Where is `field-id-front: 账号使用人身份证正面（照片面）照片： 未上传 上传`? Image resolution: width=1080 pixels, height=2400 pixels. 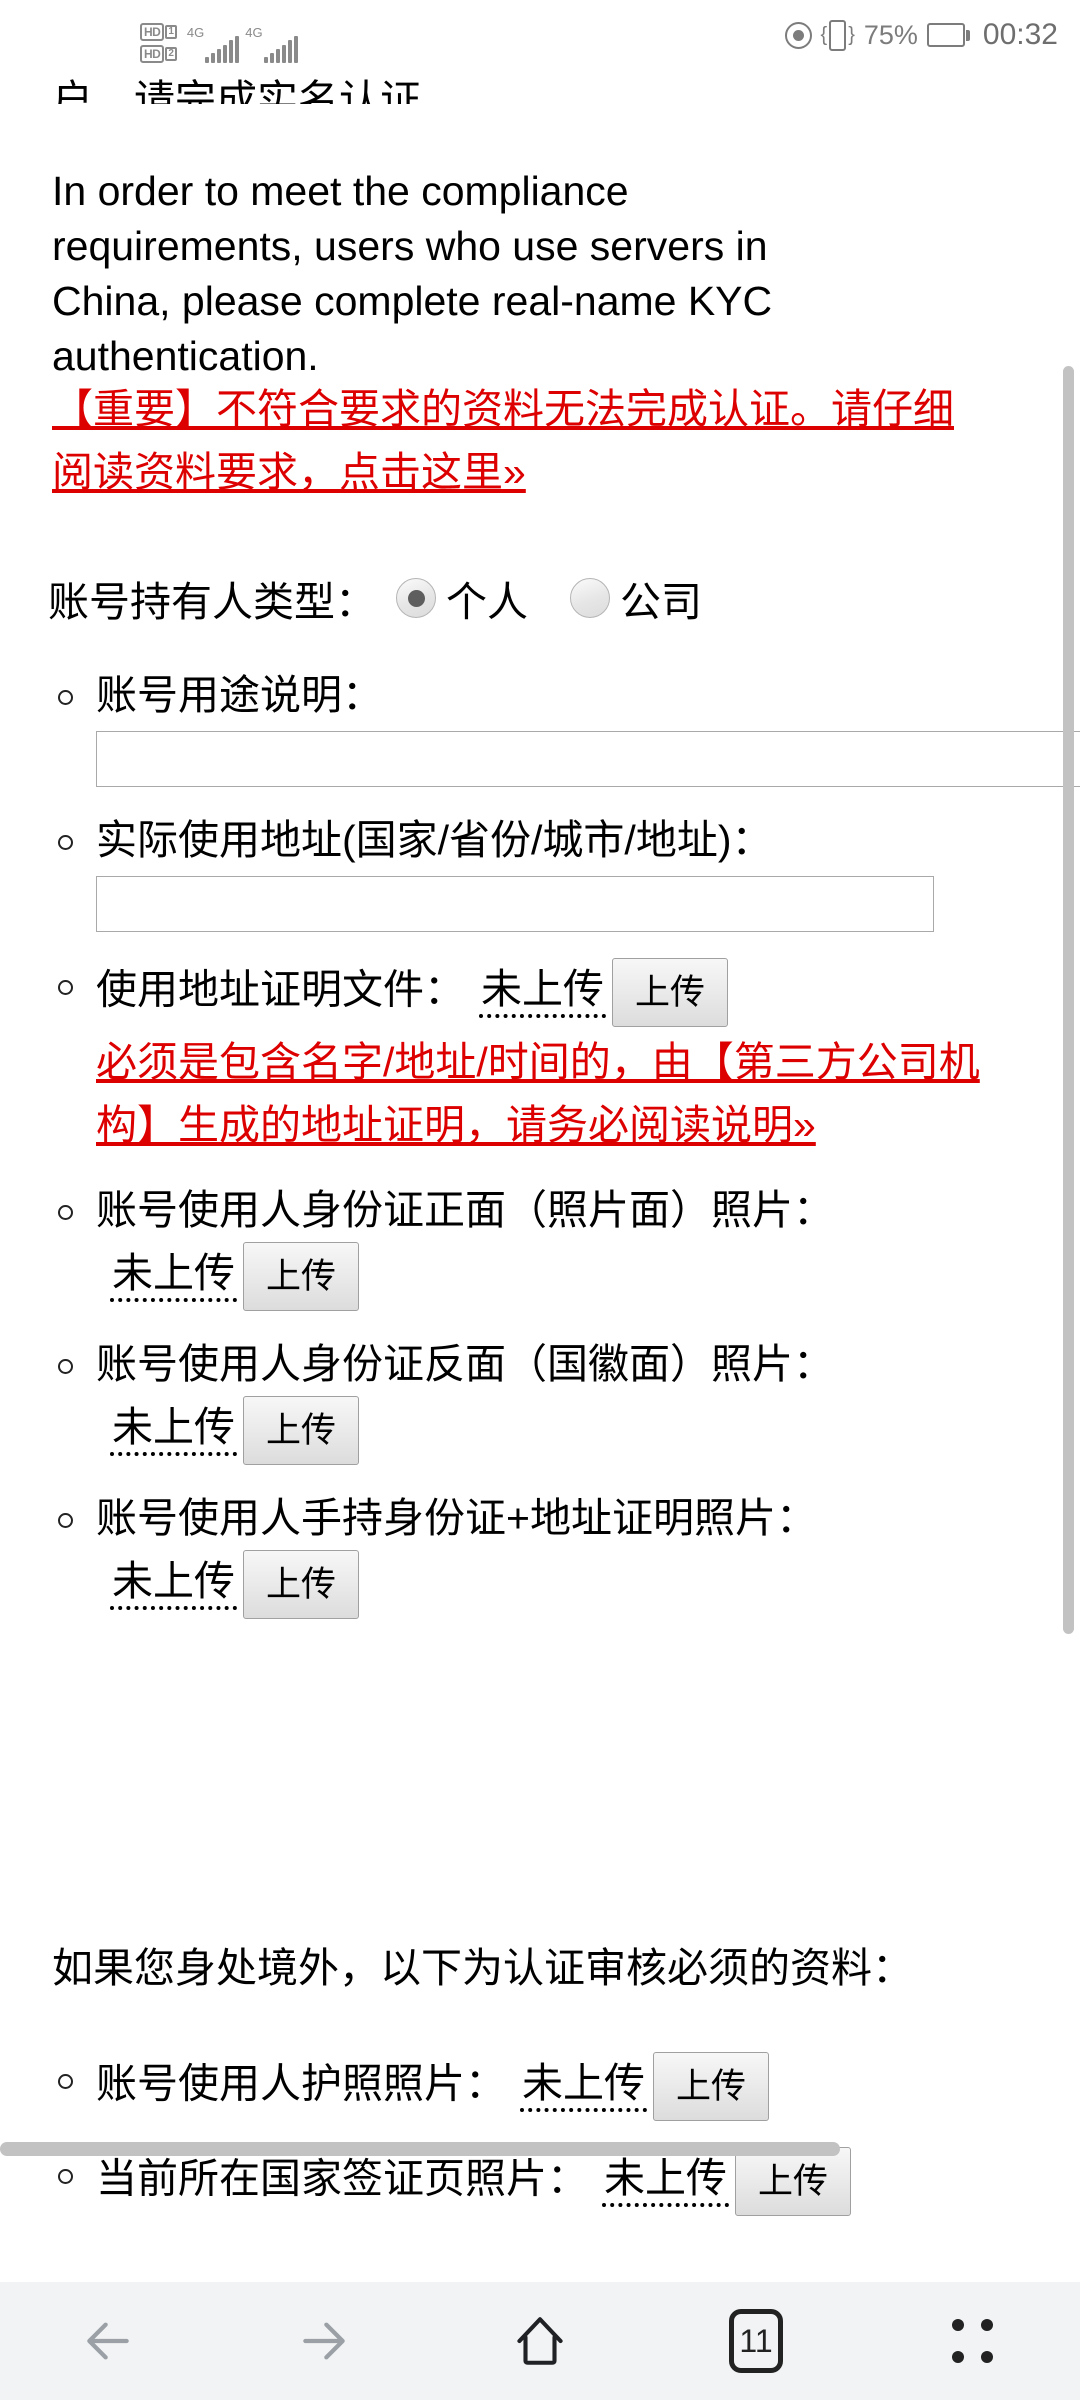
field-id-front: 账号使用人身份证正面（照片面）照片： 未上传 上传 is located at coordinates (569, 1247).